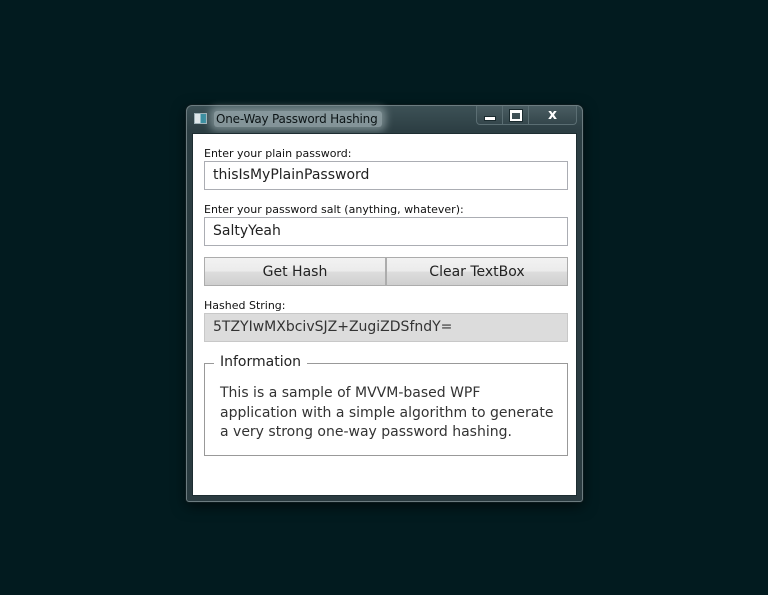 The height and width of the screenshot is (595, 768). I want to click on caption-buttons: x, so click(526, 115).